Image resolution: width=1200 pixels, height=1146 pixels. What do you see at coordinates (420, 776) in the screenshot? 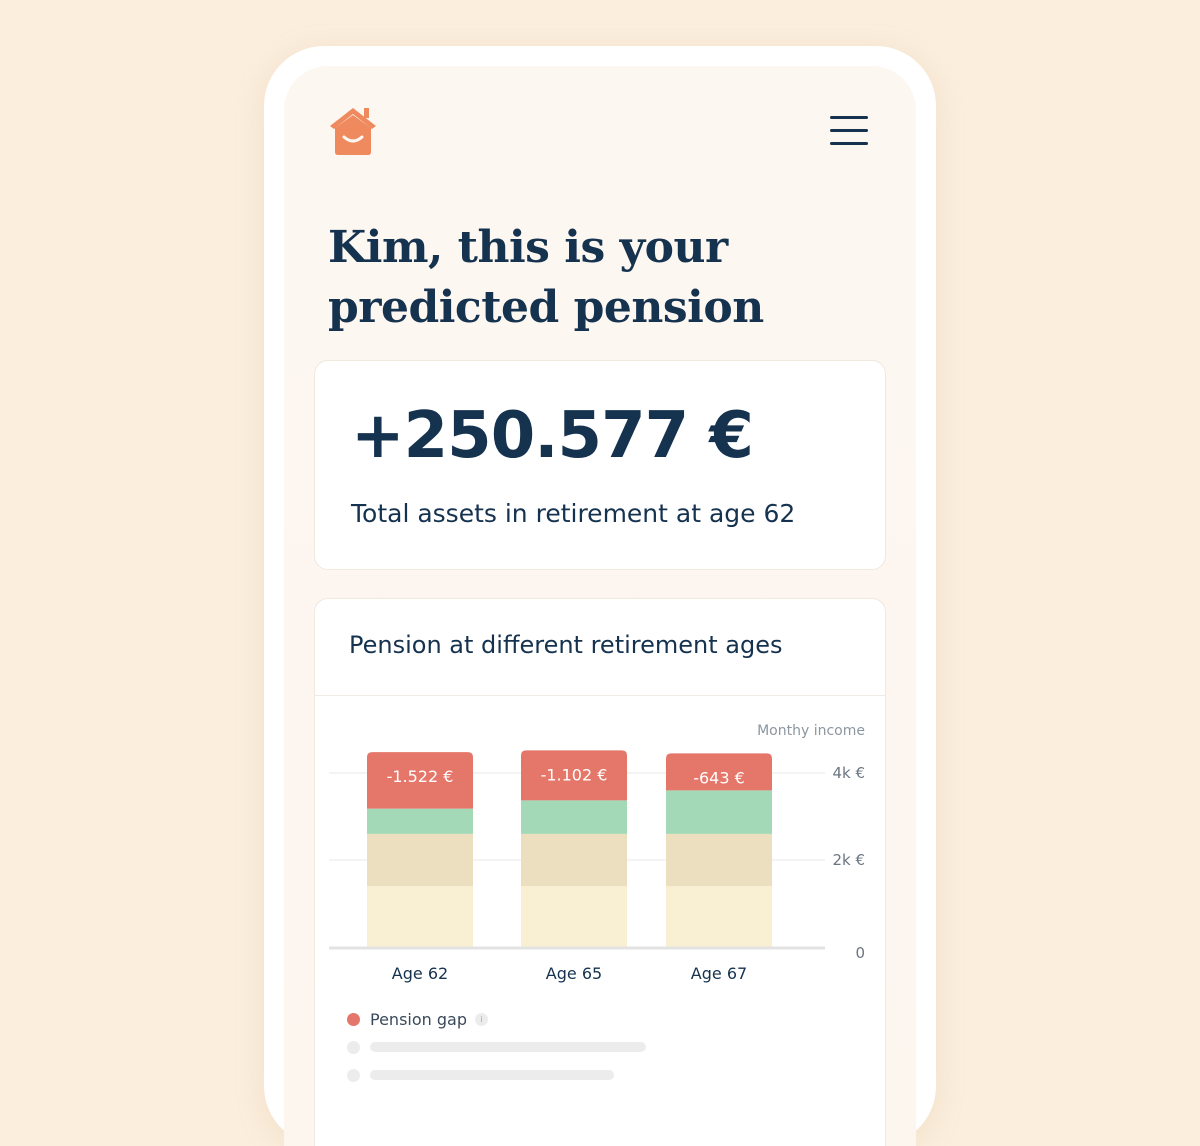
I see `bar-value-label: -1.522 €` at bounding box center [420, 776].